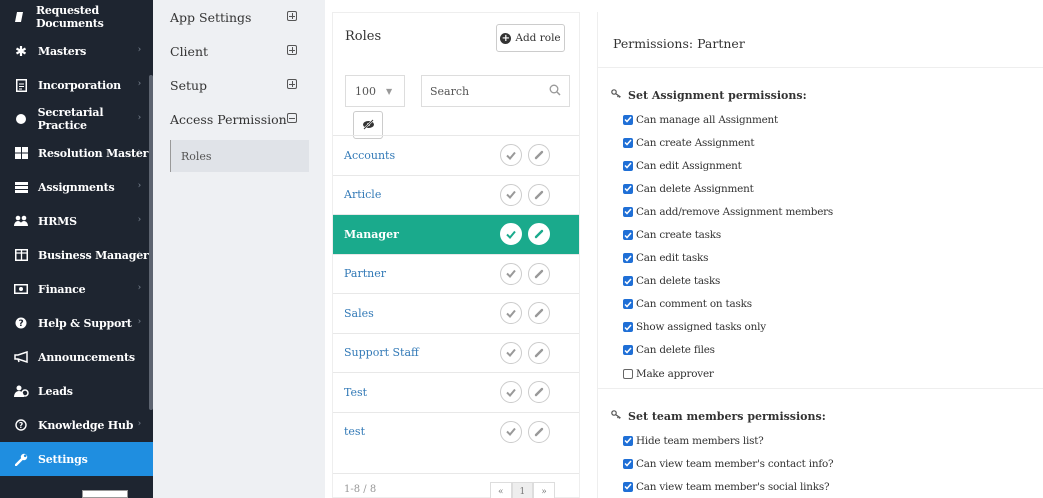 The height and width of the screenshot is (498, 1043). What do you see at coordinates (76, 153) in the screenshot?
I see `sidebar-item-resolution-master: Resolution Master ›` at bounding box center [76, 153].